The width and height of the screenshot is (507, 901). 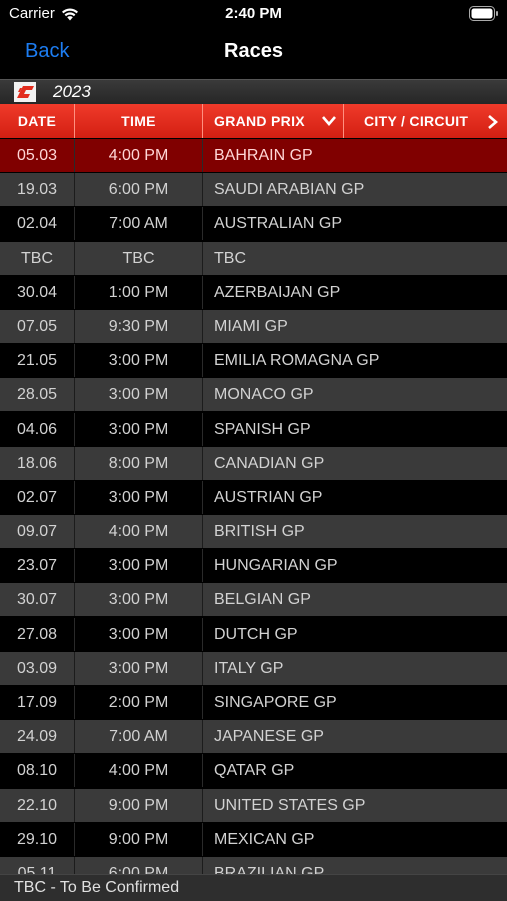 I want to click on cell-time: TBC, so click(x=139, y=258).